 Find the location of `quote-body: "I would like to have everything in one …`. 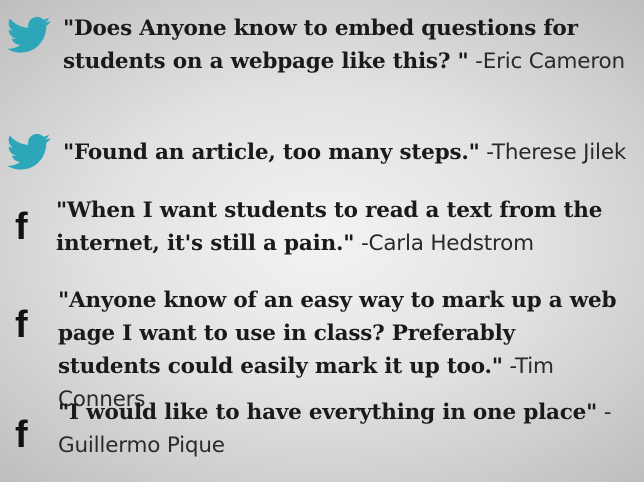

quote-body: "I would like to have everything in one … is located at coordinates (328, 412).